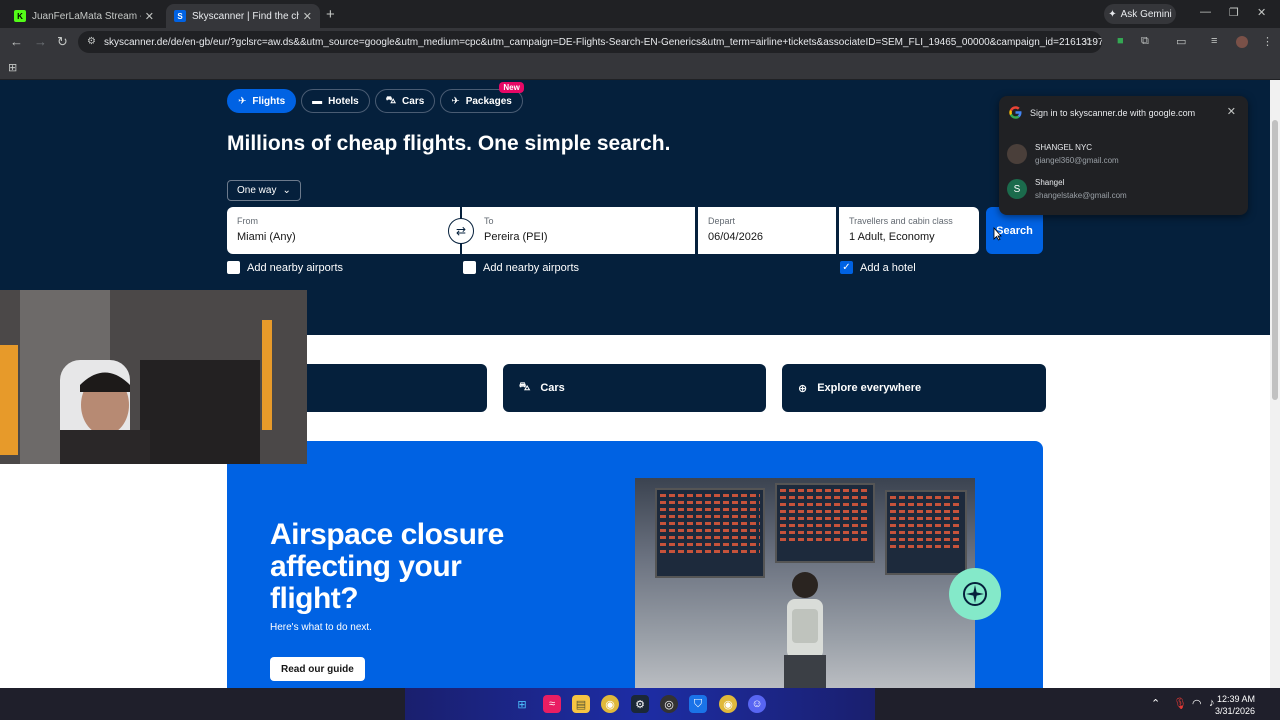 This screenshot has width=1280, height=720. I want to click on tab-hotels: ▬ Hotels, so click(335, 101).